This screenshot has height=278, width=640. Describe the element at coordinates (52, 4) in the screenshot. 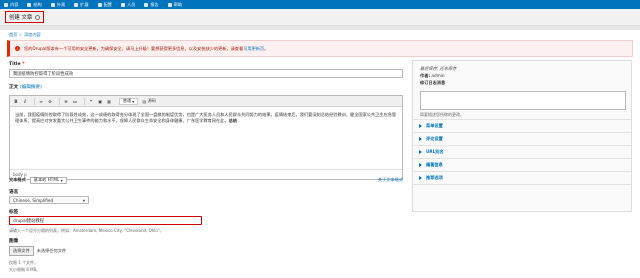

I see `appearance-icon` at that location.